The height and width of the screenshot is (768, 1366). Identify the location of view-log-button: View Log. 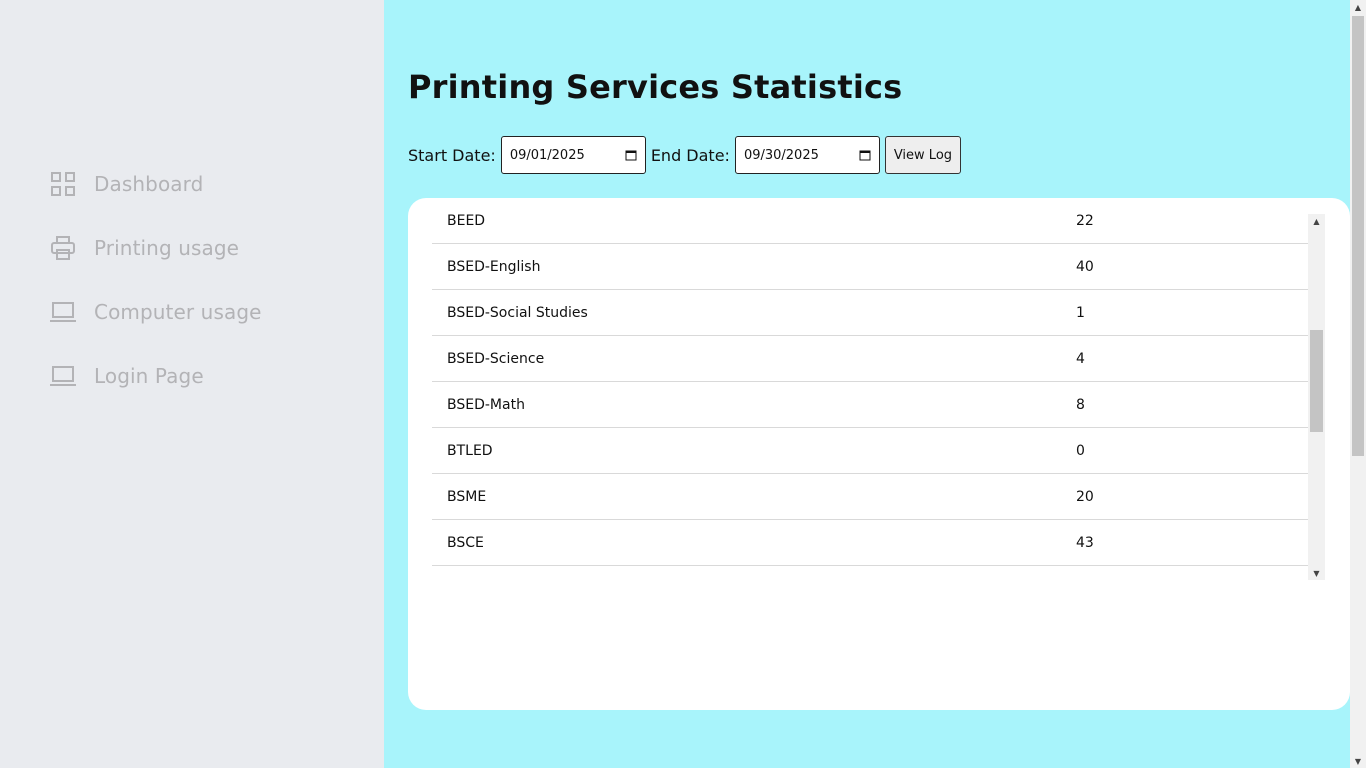
(922, 155).